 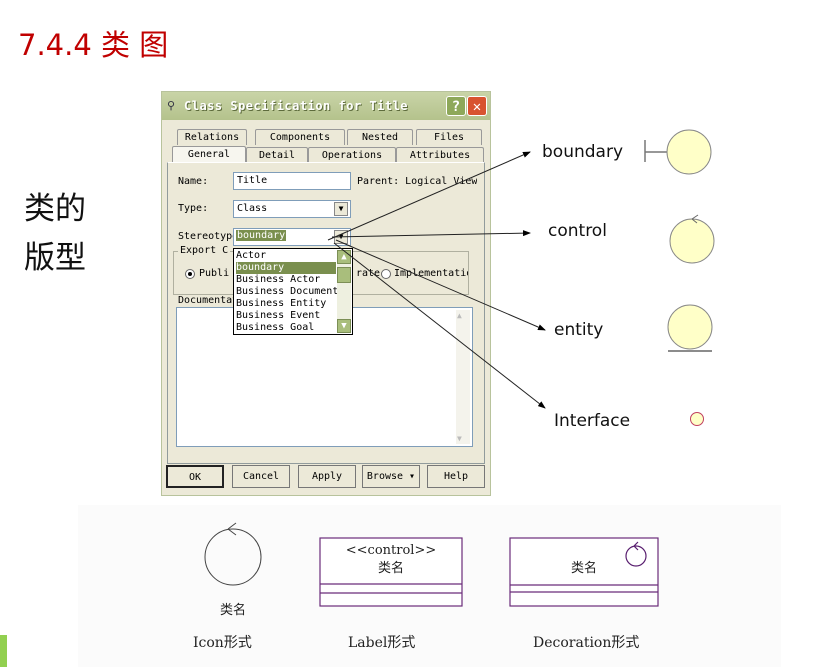 What do you see at coordinates (579, 330) in the screenshot?
I see `stereotype-label-entity: entity` at bounding box center [579, 330].